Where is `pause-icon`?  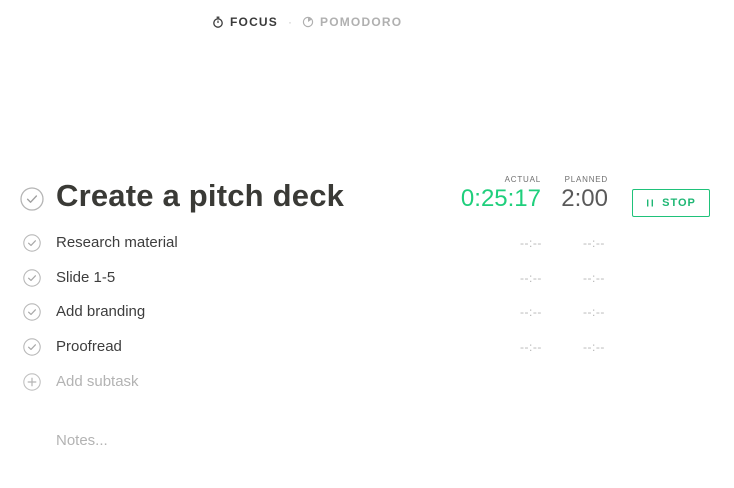
pause-icon is located at coordinates (650, 203).